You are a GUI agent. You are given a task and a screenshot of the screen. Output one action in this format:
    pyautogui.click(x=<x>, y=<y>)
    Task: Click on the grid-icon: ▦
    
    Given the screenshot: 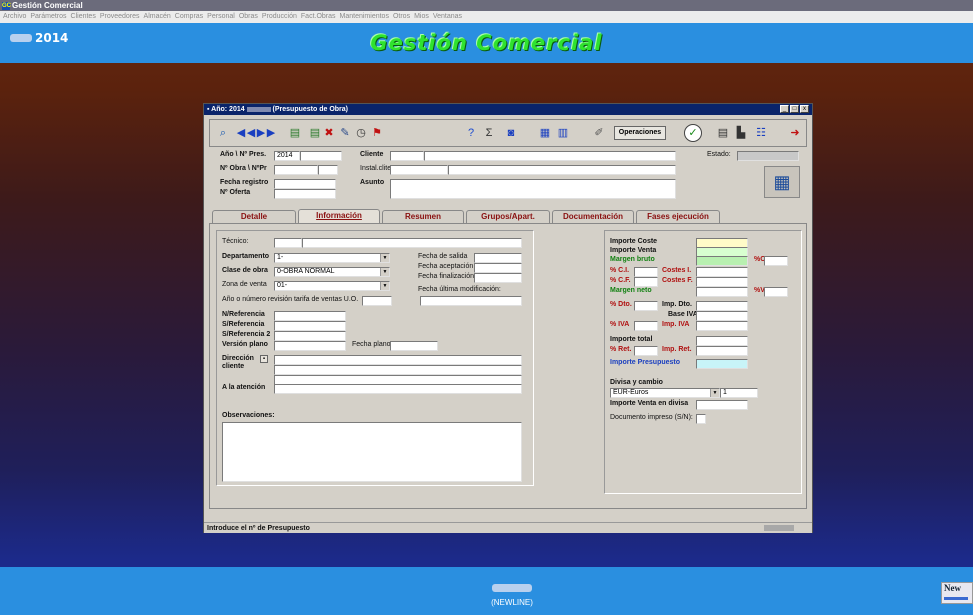 What is the action you would take?
    pyautogui.click(x=545, y=133)
    